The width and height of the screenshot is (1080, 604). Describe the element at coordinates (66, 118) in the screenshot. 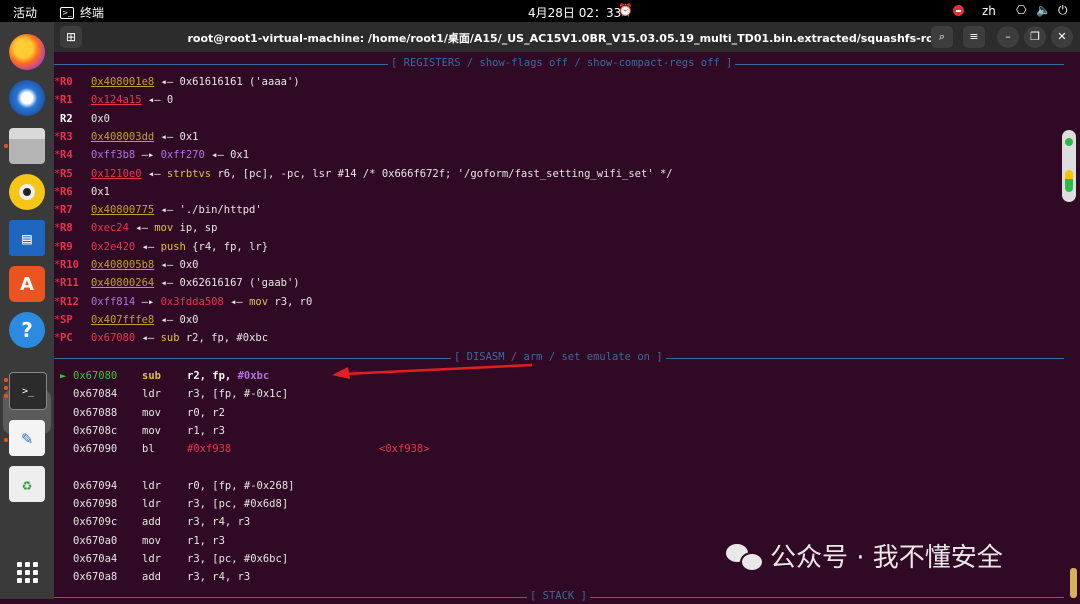

I see `register-name: R2` at that location.